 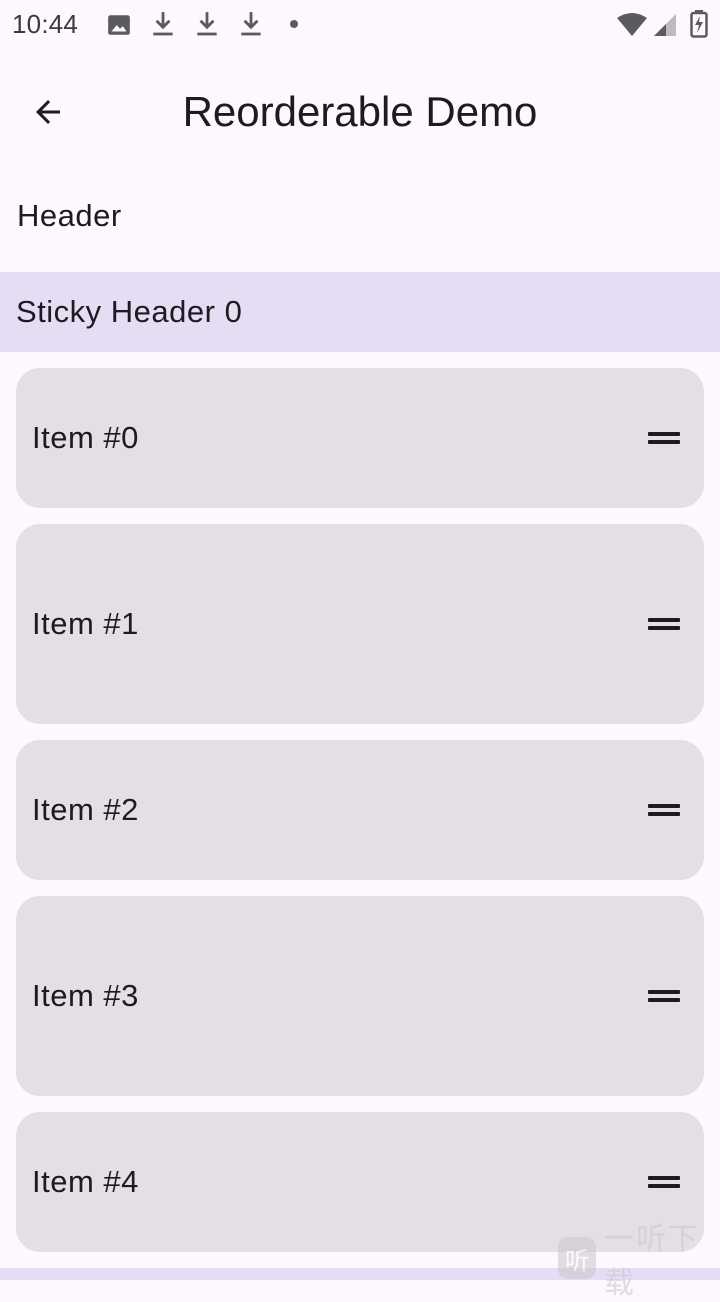 What do you see at coordinates (360, 438) in the screenshot?
I see `list-item: Item #0` at bounding box center [360, 438].